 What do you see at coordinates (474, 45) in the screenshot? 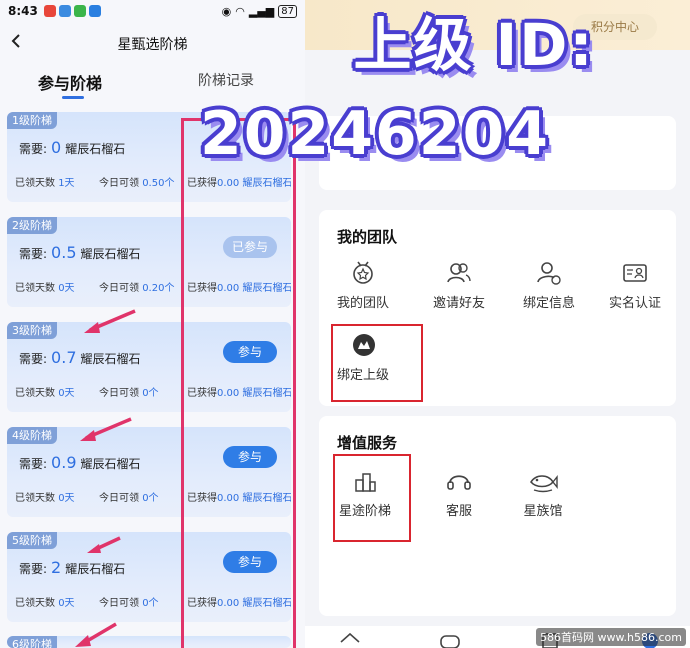
I see `overlay-title: 上级 ID:` at bounding box center [474, 45].